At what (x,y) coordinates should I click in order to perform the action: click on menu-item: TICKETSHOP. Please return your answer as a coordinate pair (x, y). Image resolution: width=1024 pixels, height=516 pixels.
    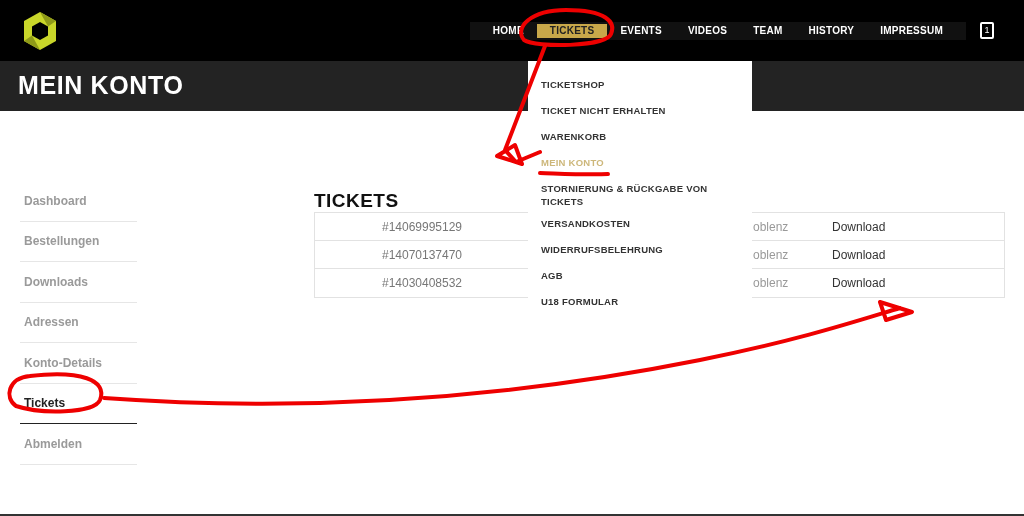
    Looking at the image, I should click on (640, 86).